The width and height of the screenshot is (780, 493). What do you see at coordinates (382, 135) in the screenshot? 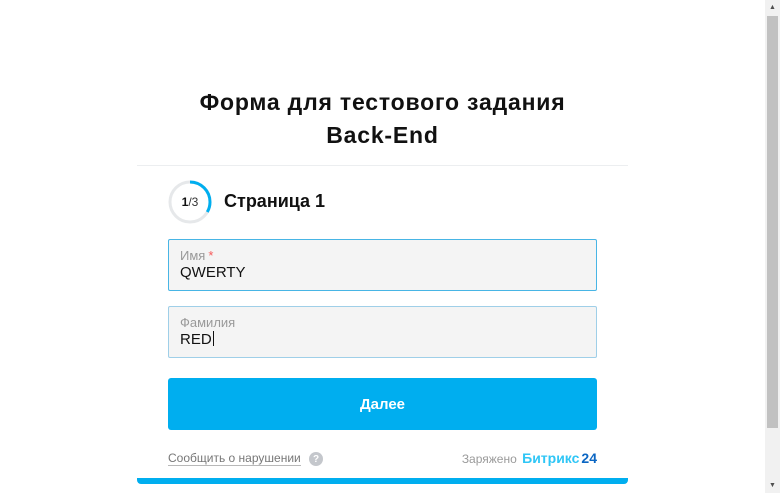
I see `form-title-line2: Back-End` at bounding box center [382, 135].